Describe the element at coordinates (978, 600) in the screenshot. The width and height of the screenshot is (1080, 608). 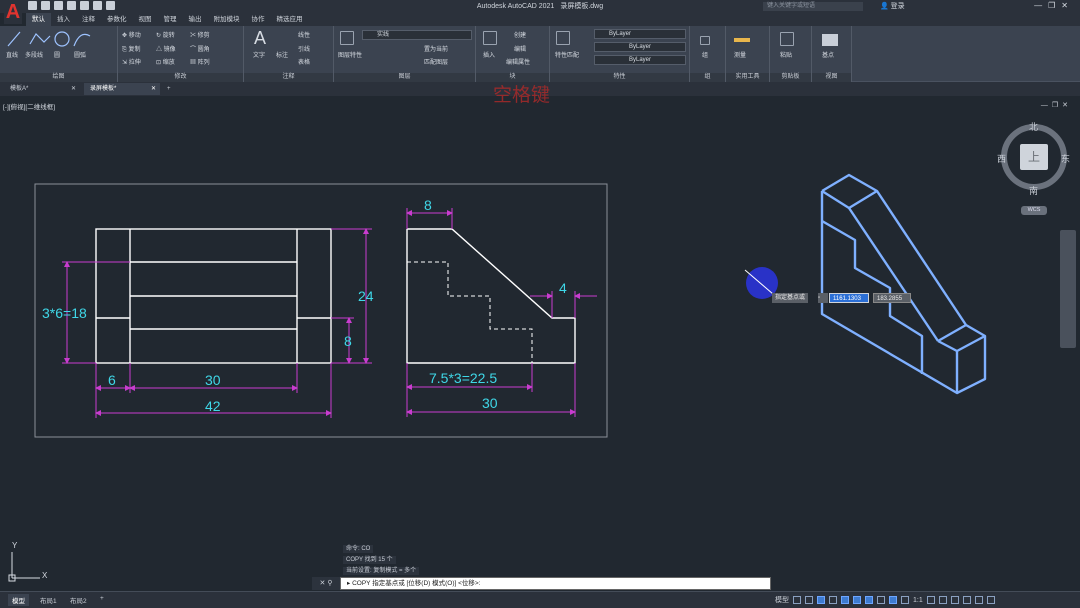
I see `clean-screen-icon` at that location.